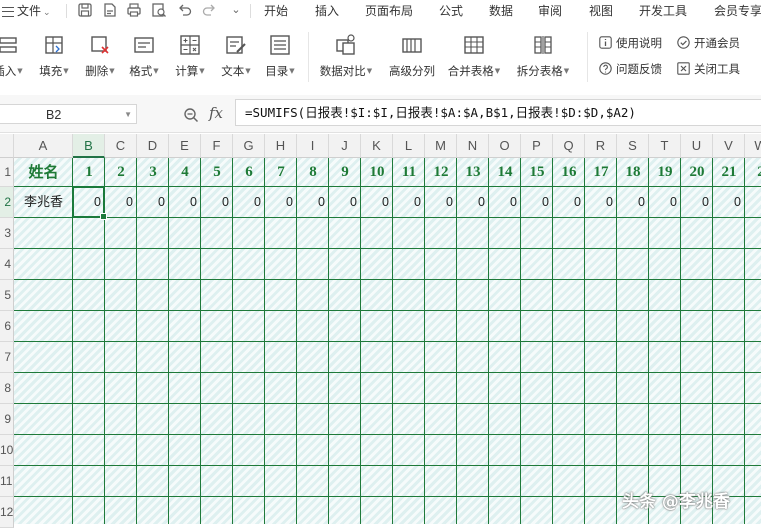 The image size is (761, 528). Describe the element at coordinates (281, 172) in the screenshot. I see `day-header-cell: 7` at that location.